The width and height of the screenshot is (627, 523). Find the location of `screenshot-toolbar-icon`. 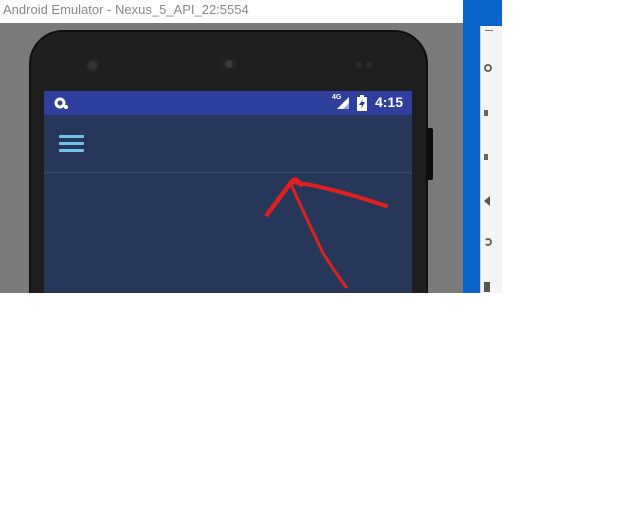

screenshot-toolbar-icon is located at coordinates (487, 287).